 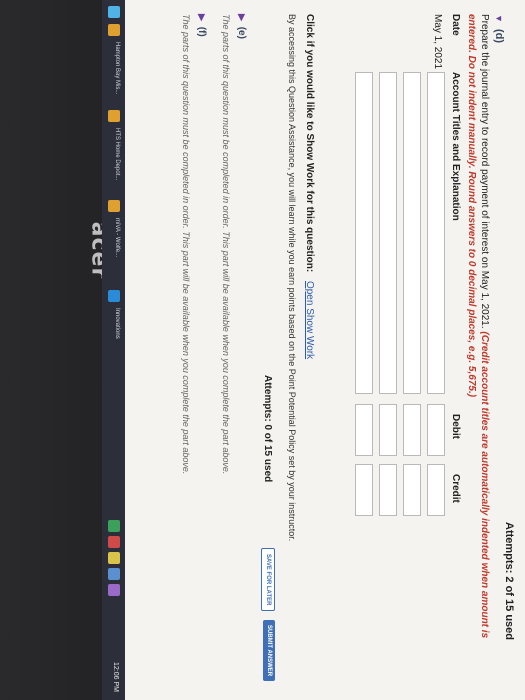 I want to click on credit-header: Credit, so click(x=455, y=488).